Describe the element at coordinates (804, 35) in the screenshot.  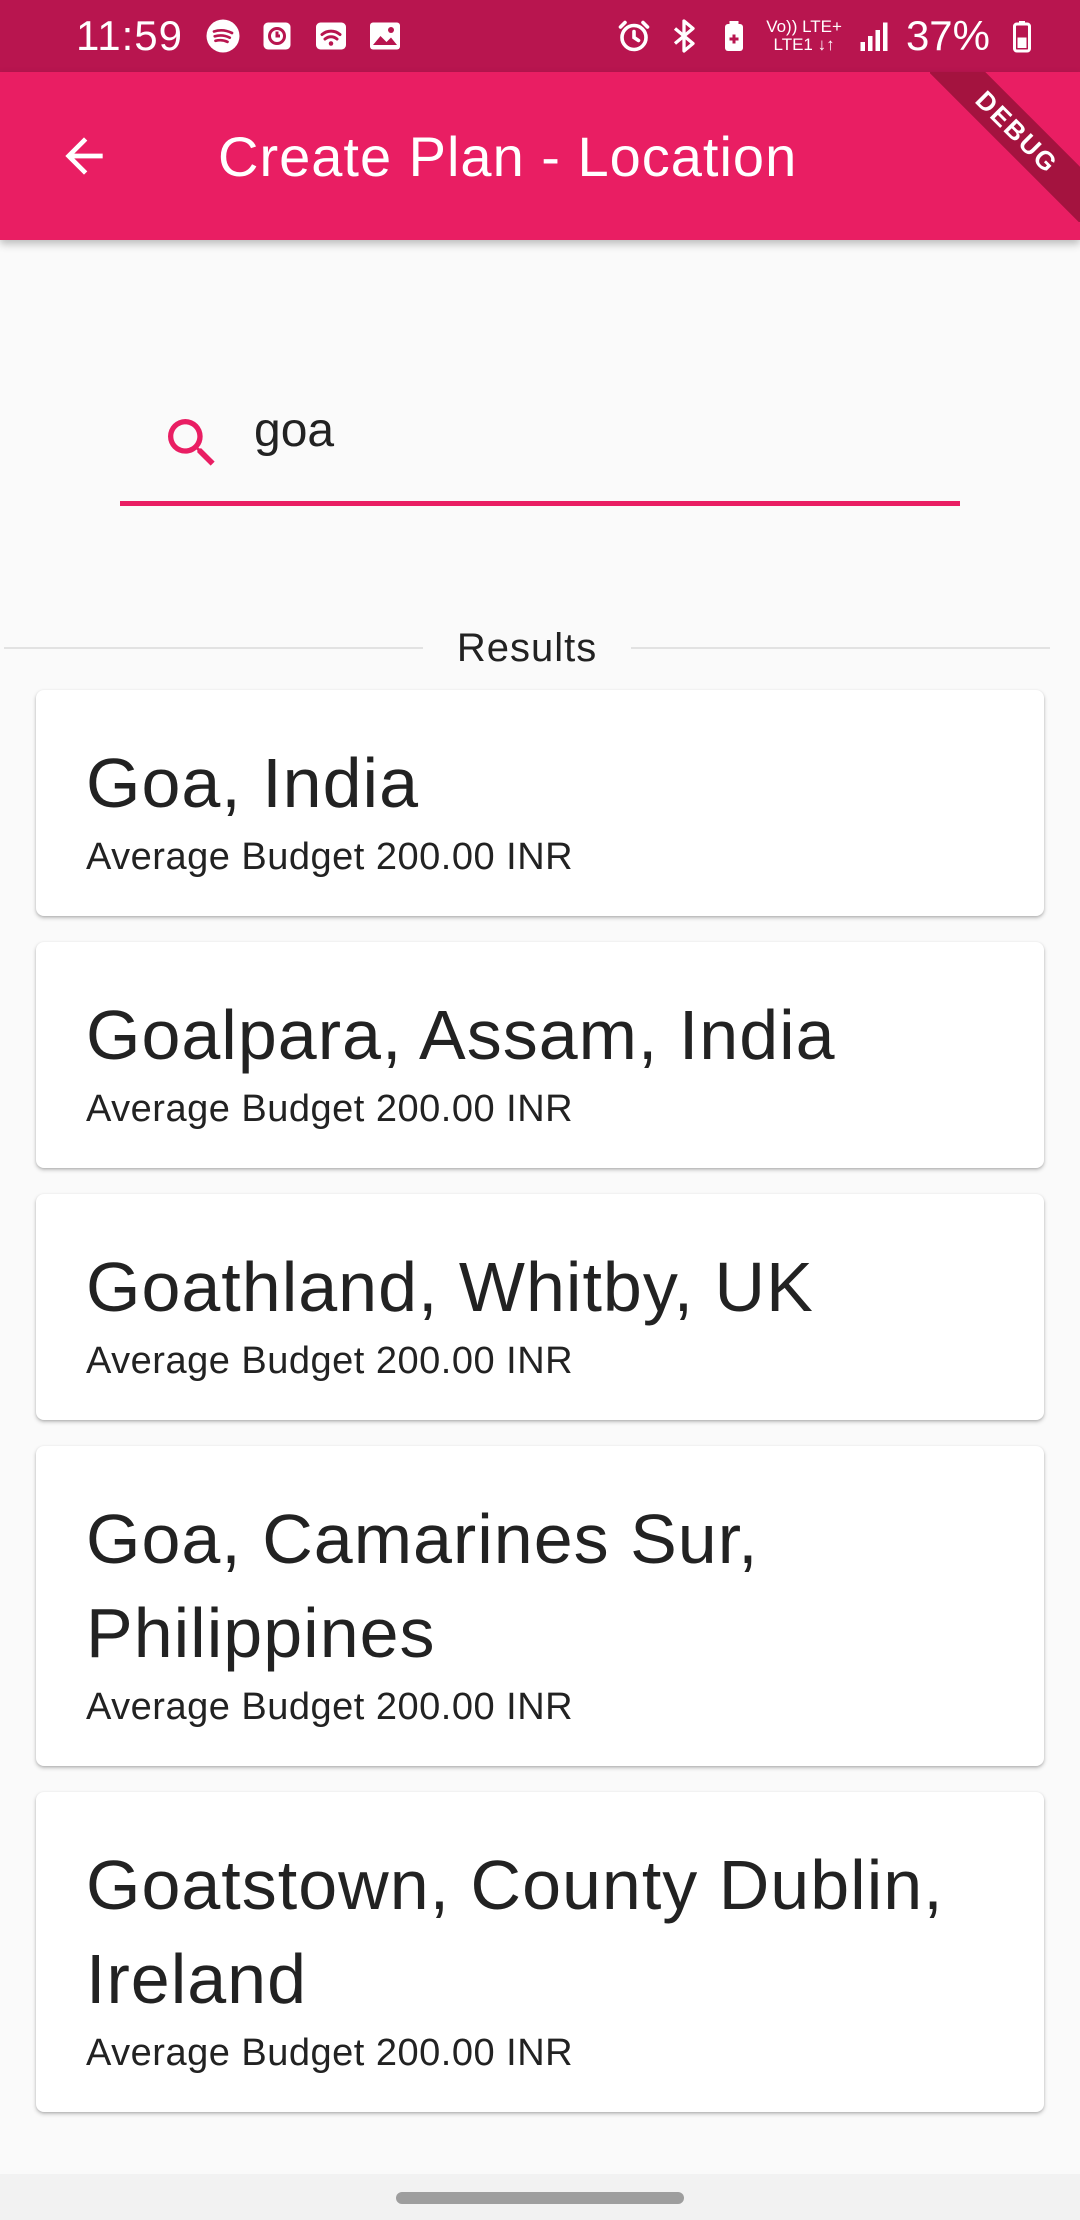
I see `network-indicator: Vo)) LTE+ LTE1 ↓↑` at that location.